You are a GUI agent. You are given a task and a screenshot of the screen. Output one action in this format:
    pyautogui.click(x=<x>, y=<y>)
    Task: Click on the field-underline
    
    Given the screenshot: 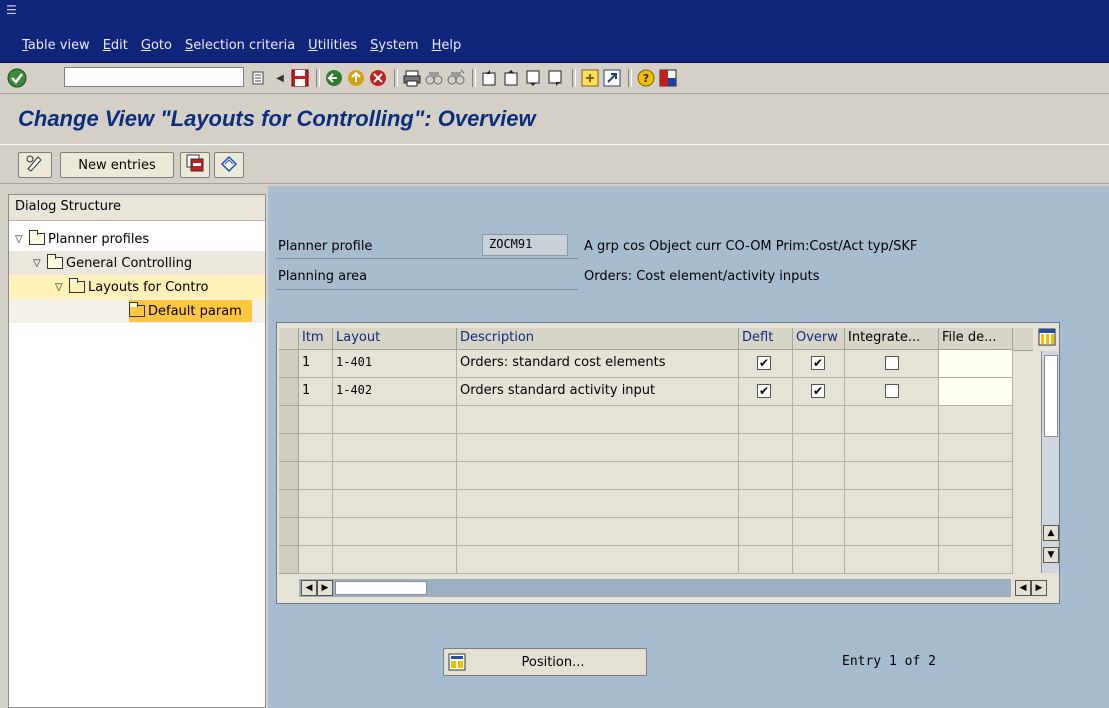 What is the action you would take?
    pyautogui.click(x=427, y=258)
    